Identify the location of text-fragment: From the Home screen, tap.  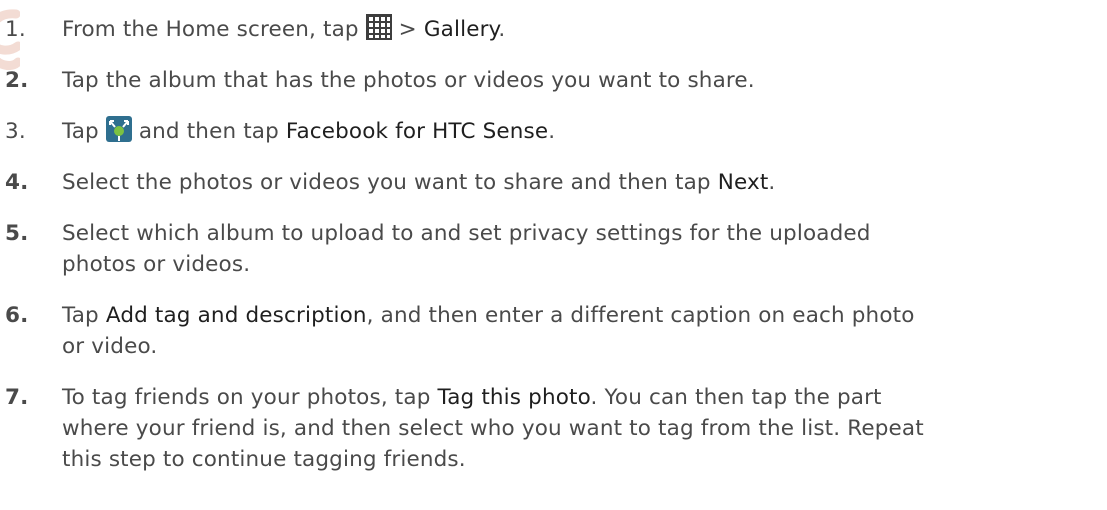
(214, 29).